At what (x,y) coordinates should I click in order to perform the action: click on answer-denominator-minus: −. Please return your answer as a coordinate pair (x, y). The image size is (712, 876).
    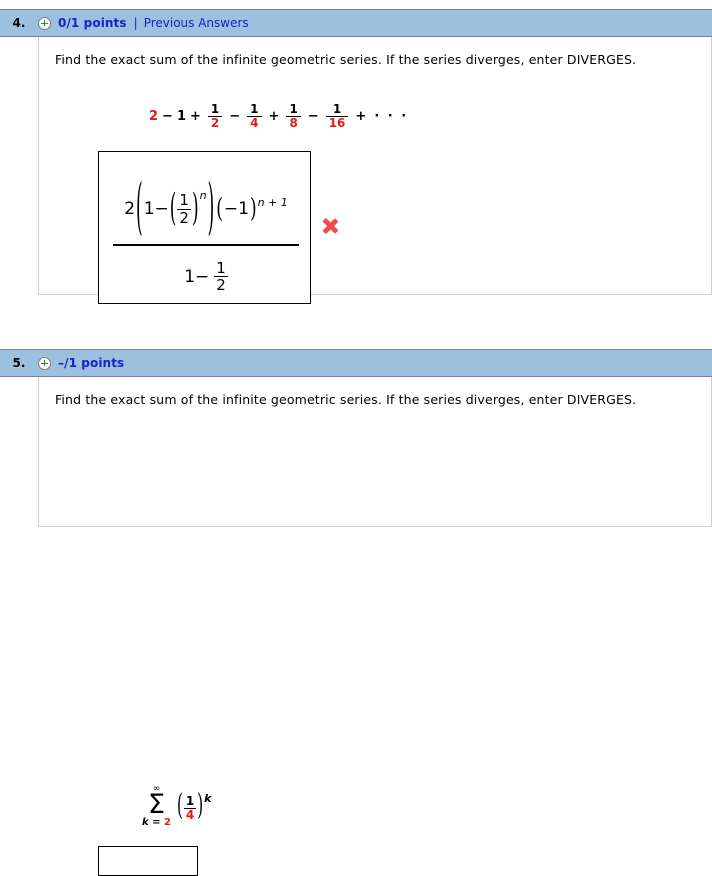
    Looking at the image, I should click on (202, 276).